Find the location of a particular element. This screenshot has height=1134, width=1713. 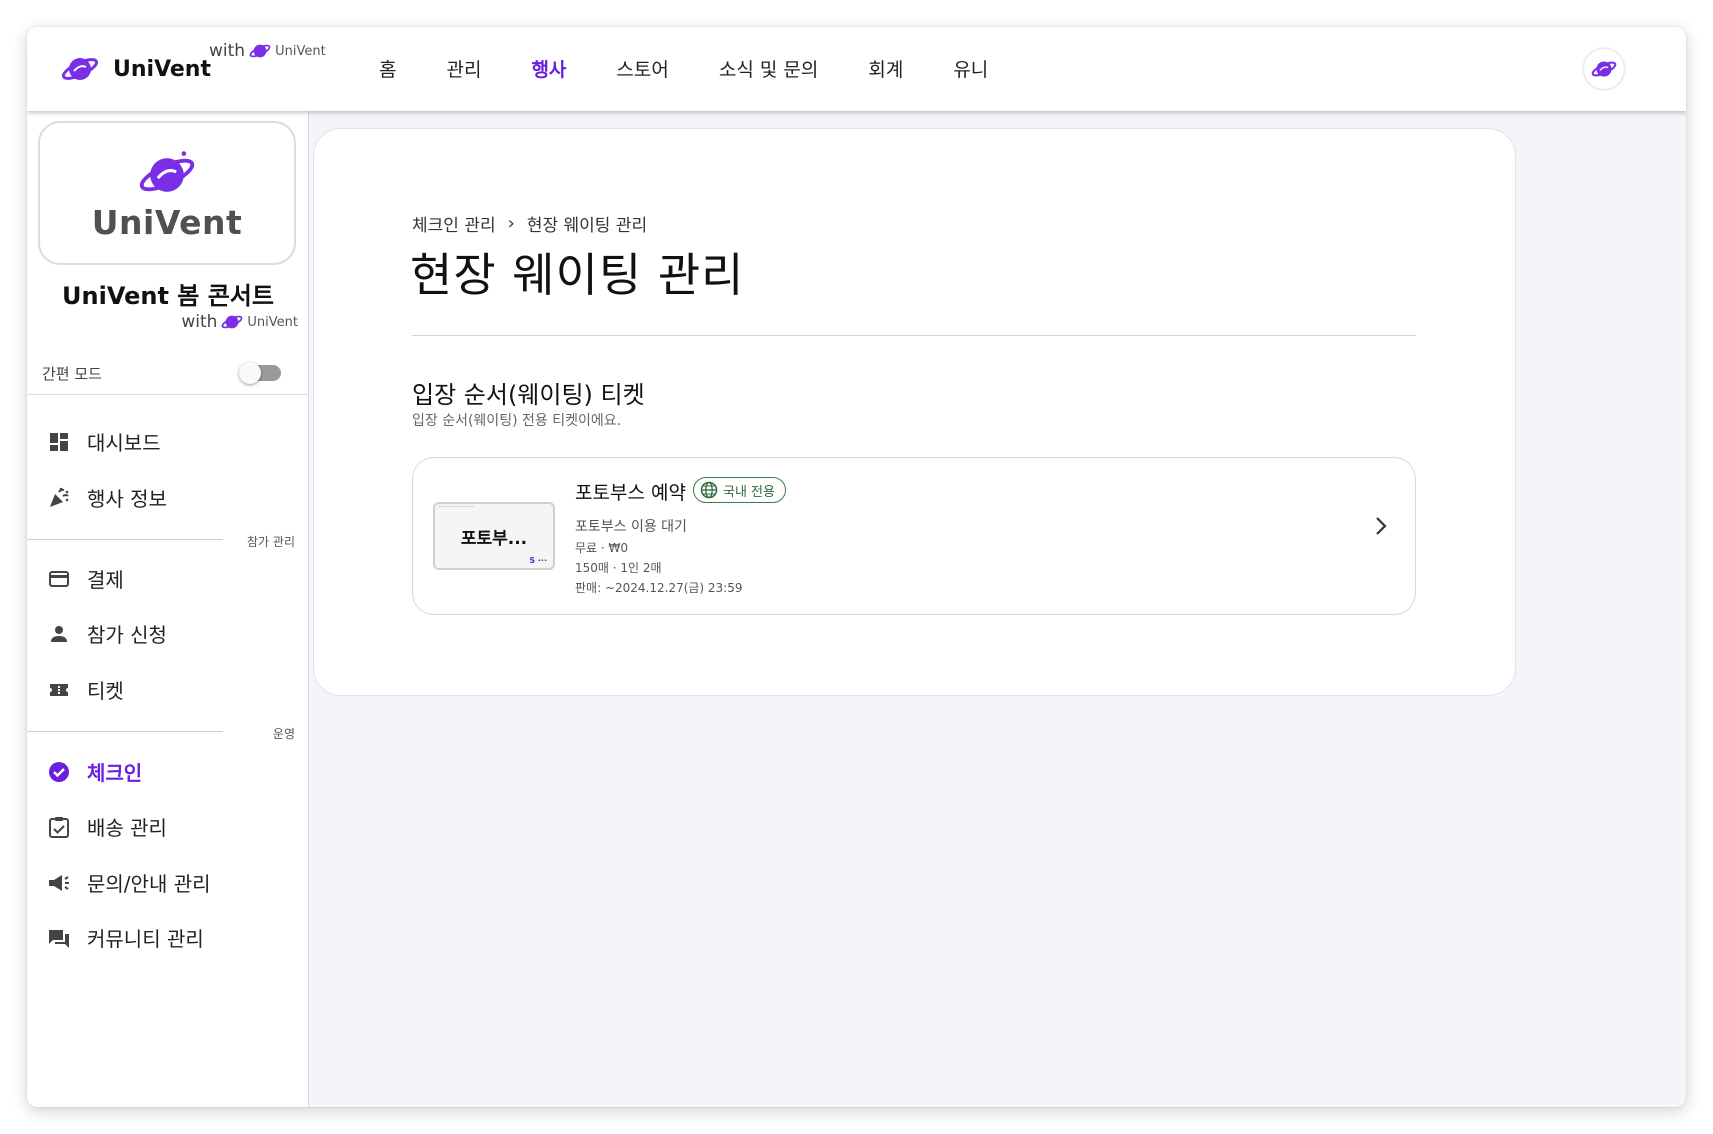

nav-item-news-inquiry: 소식 및 문의 is located at coordinates (768, 68).